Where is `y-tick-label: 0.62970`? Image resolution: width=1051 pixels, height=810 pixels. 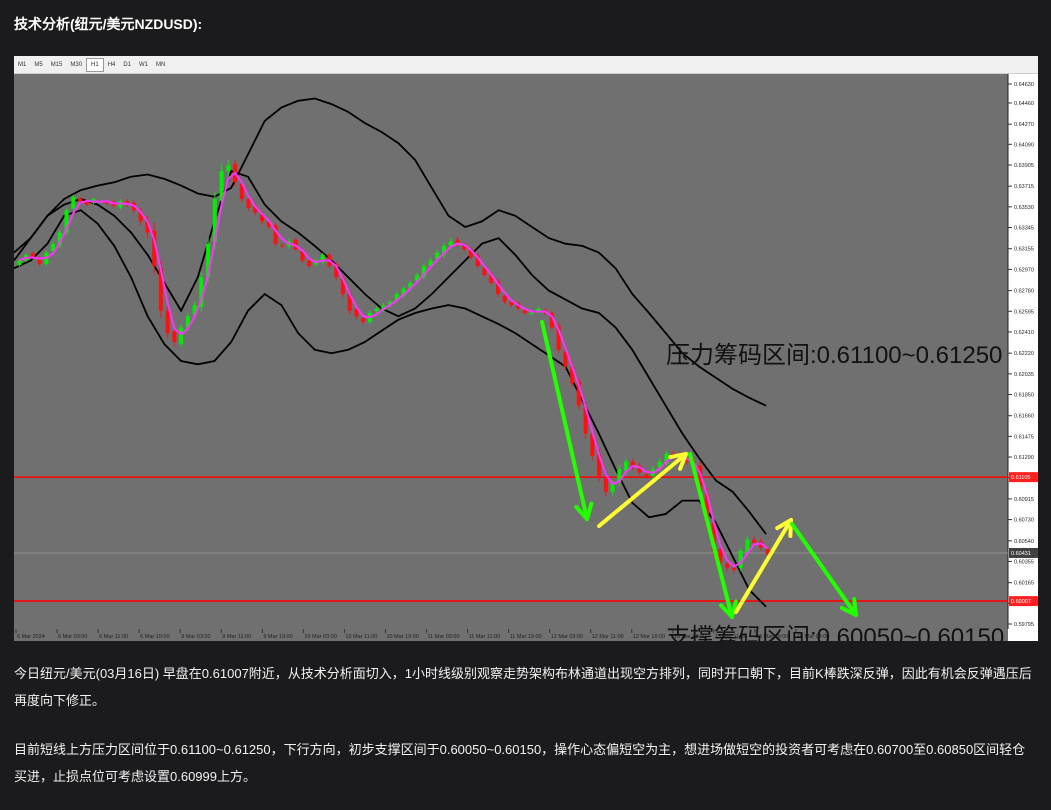 y-tick-label: 0.62970 is located at coordinates (1024, 270).